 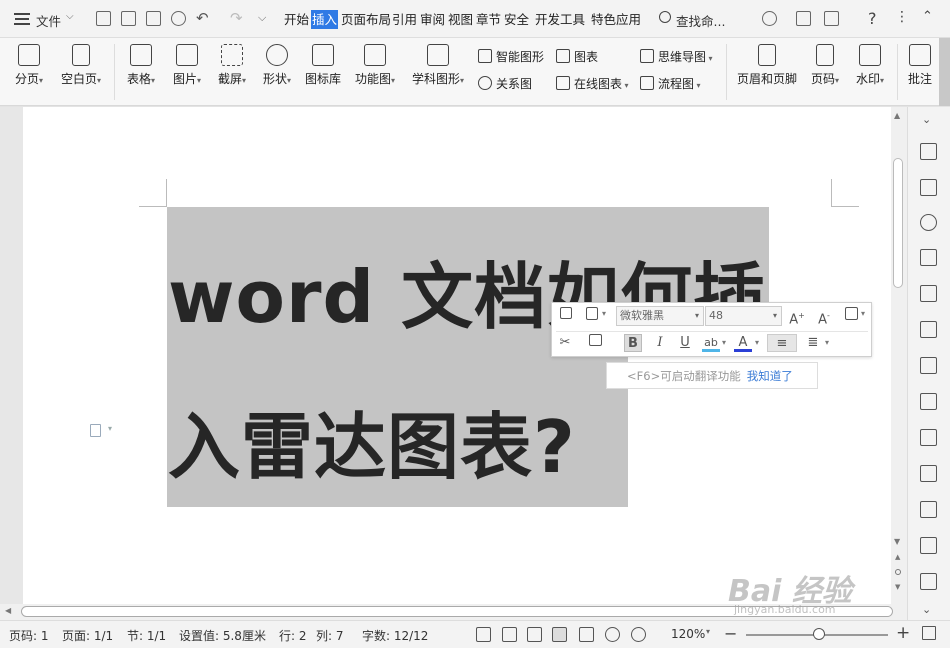 What do you see at coordinates (782, 343) in the screenshot?
I see `align-icon: ≡` at bounding box center [782, 343].